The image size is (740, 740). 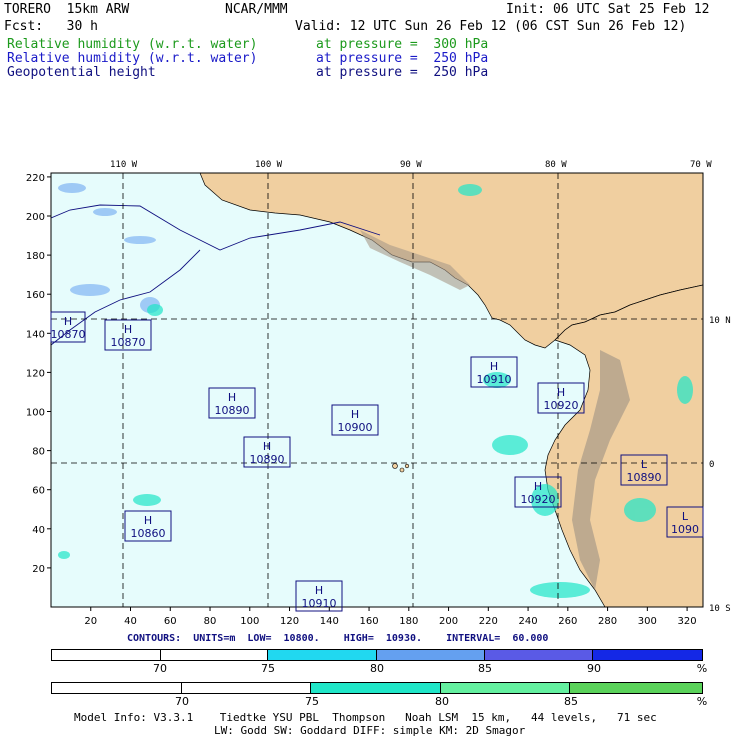 I want to click on y-tick-label: 40, so click(x=38, y=530).